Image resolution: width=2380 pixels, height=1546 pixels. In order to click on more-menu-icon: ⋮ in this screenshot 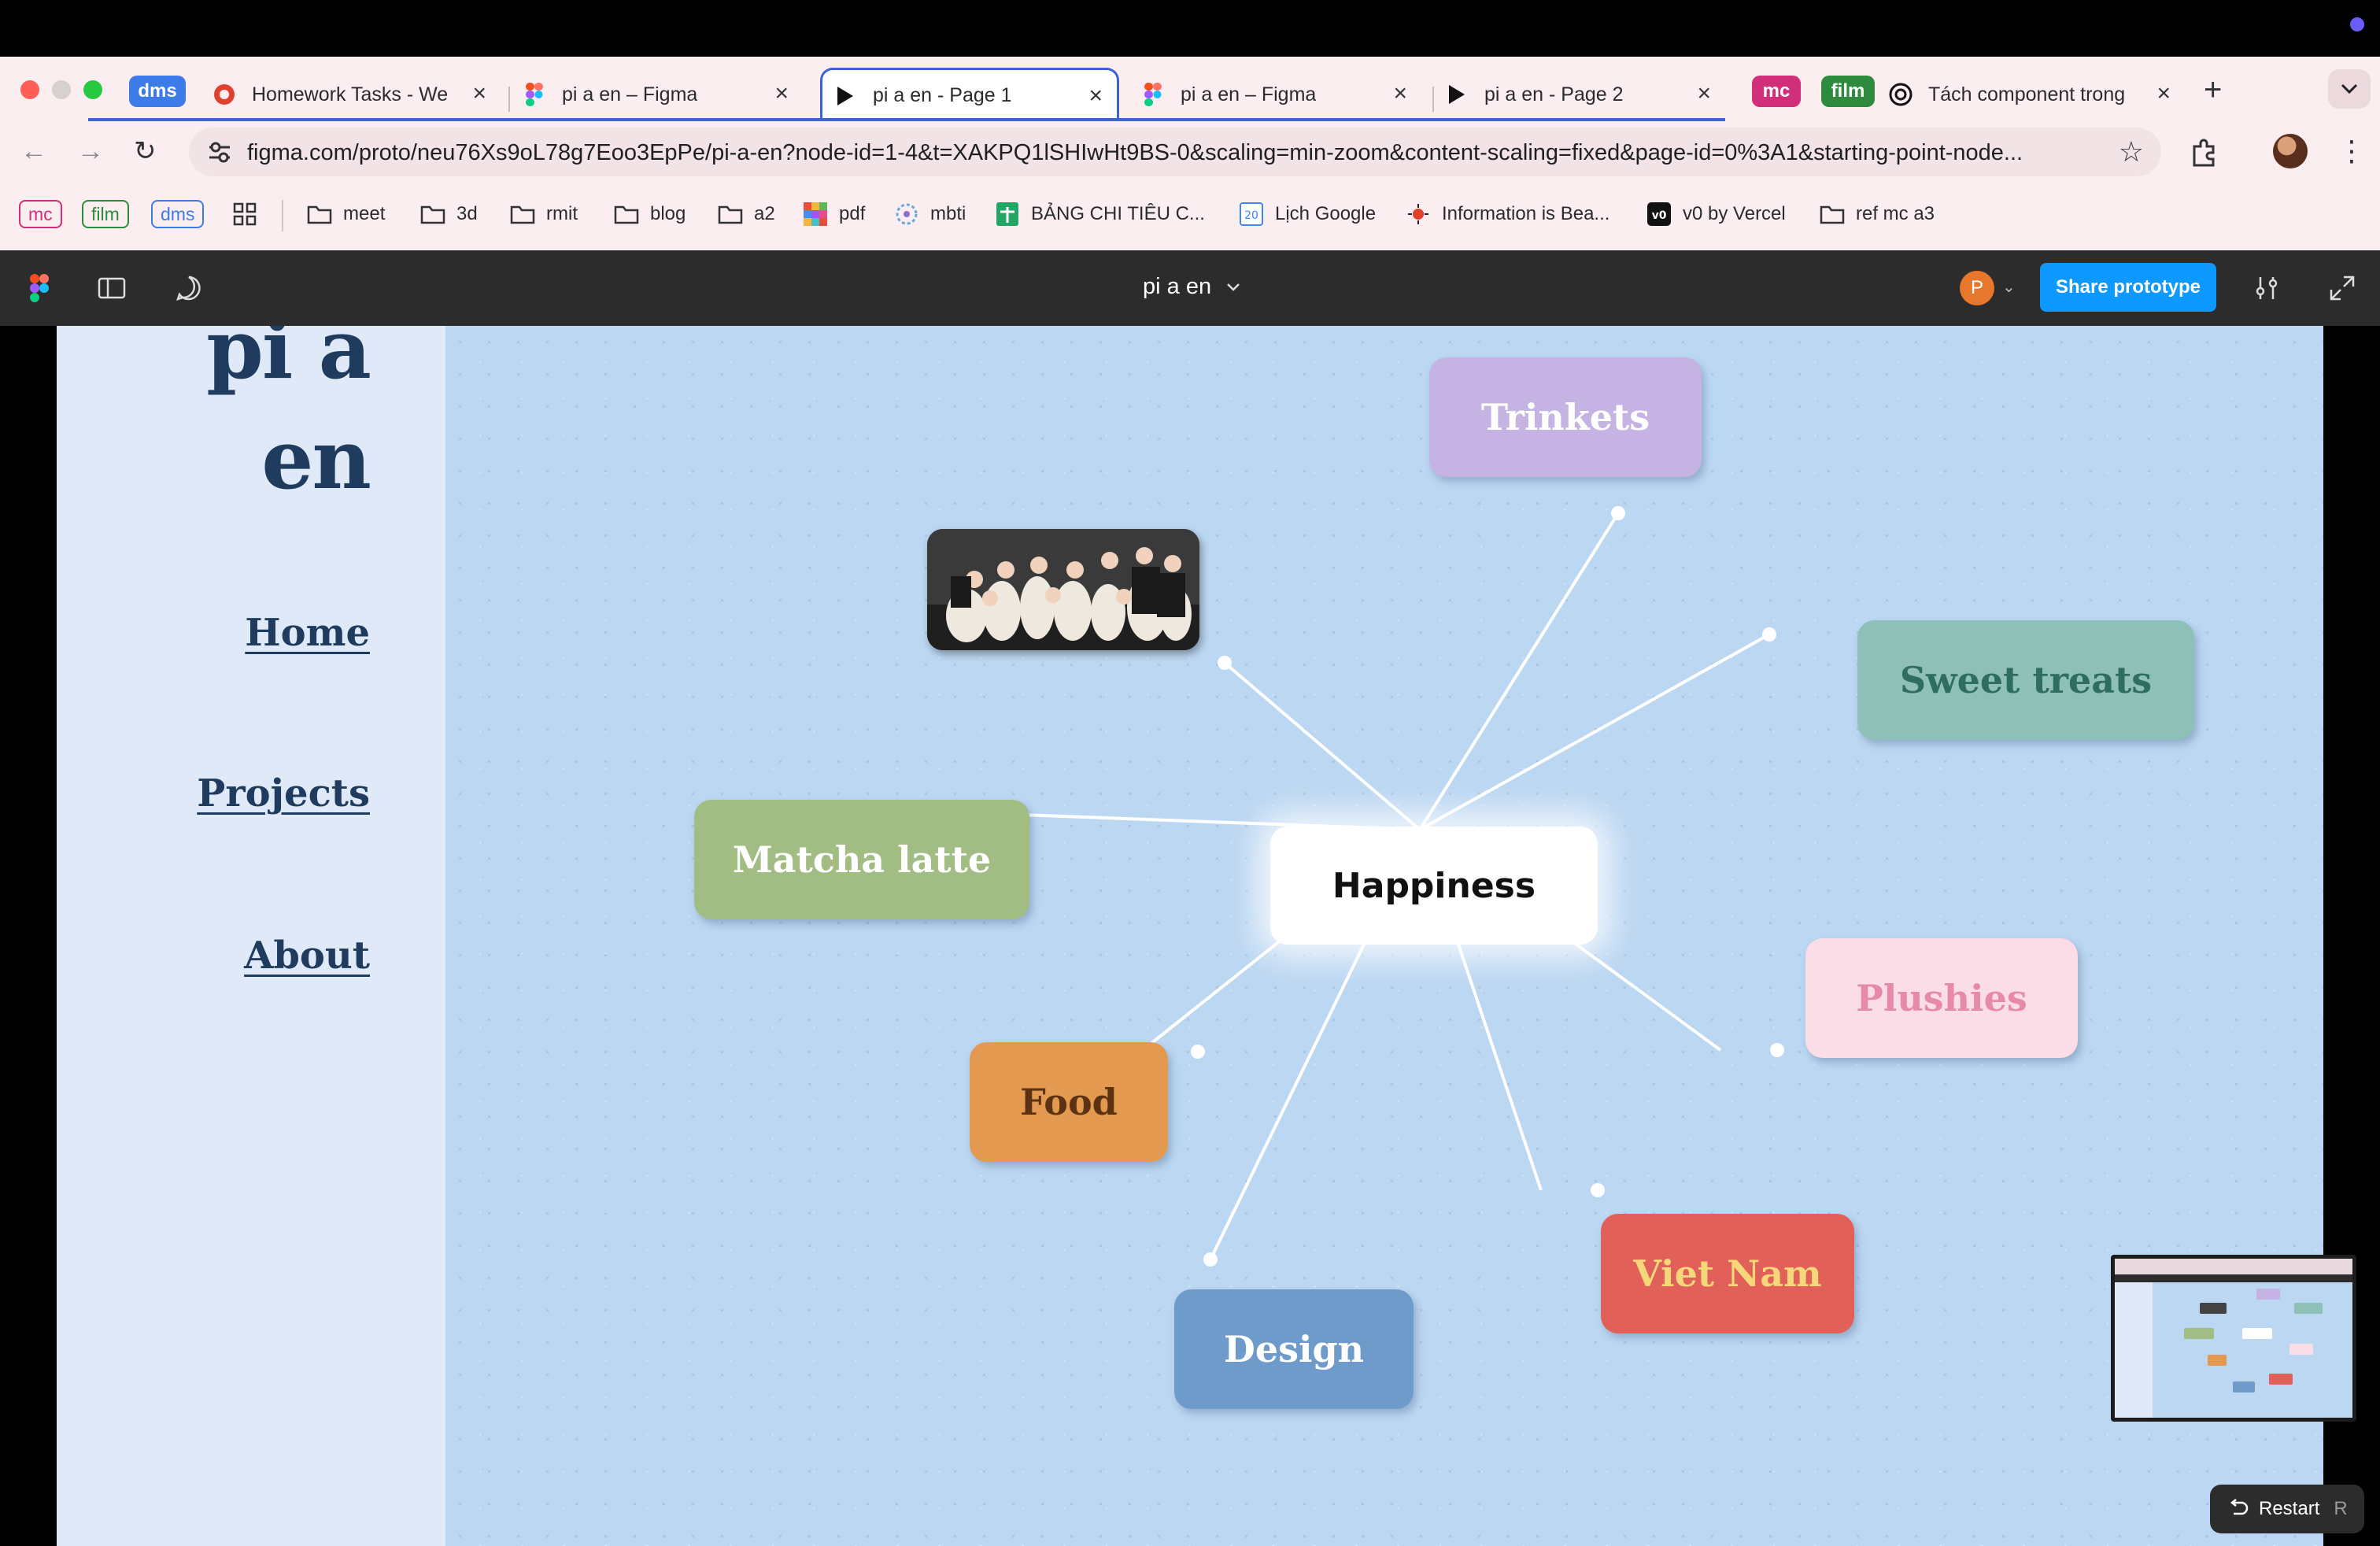, I will do `click(2352, 151)`.